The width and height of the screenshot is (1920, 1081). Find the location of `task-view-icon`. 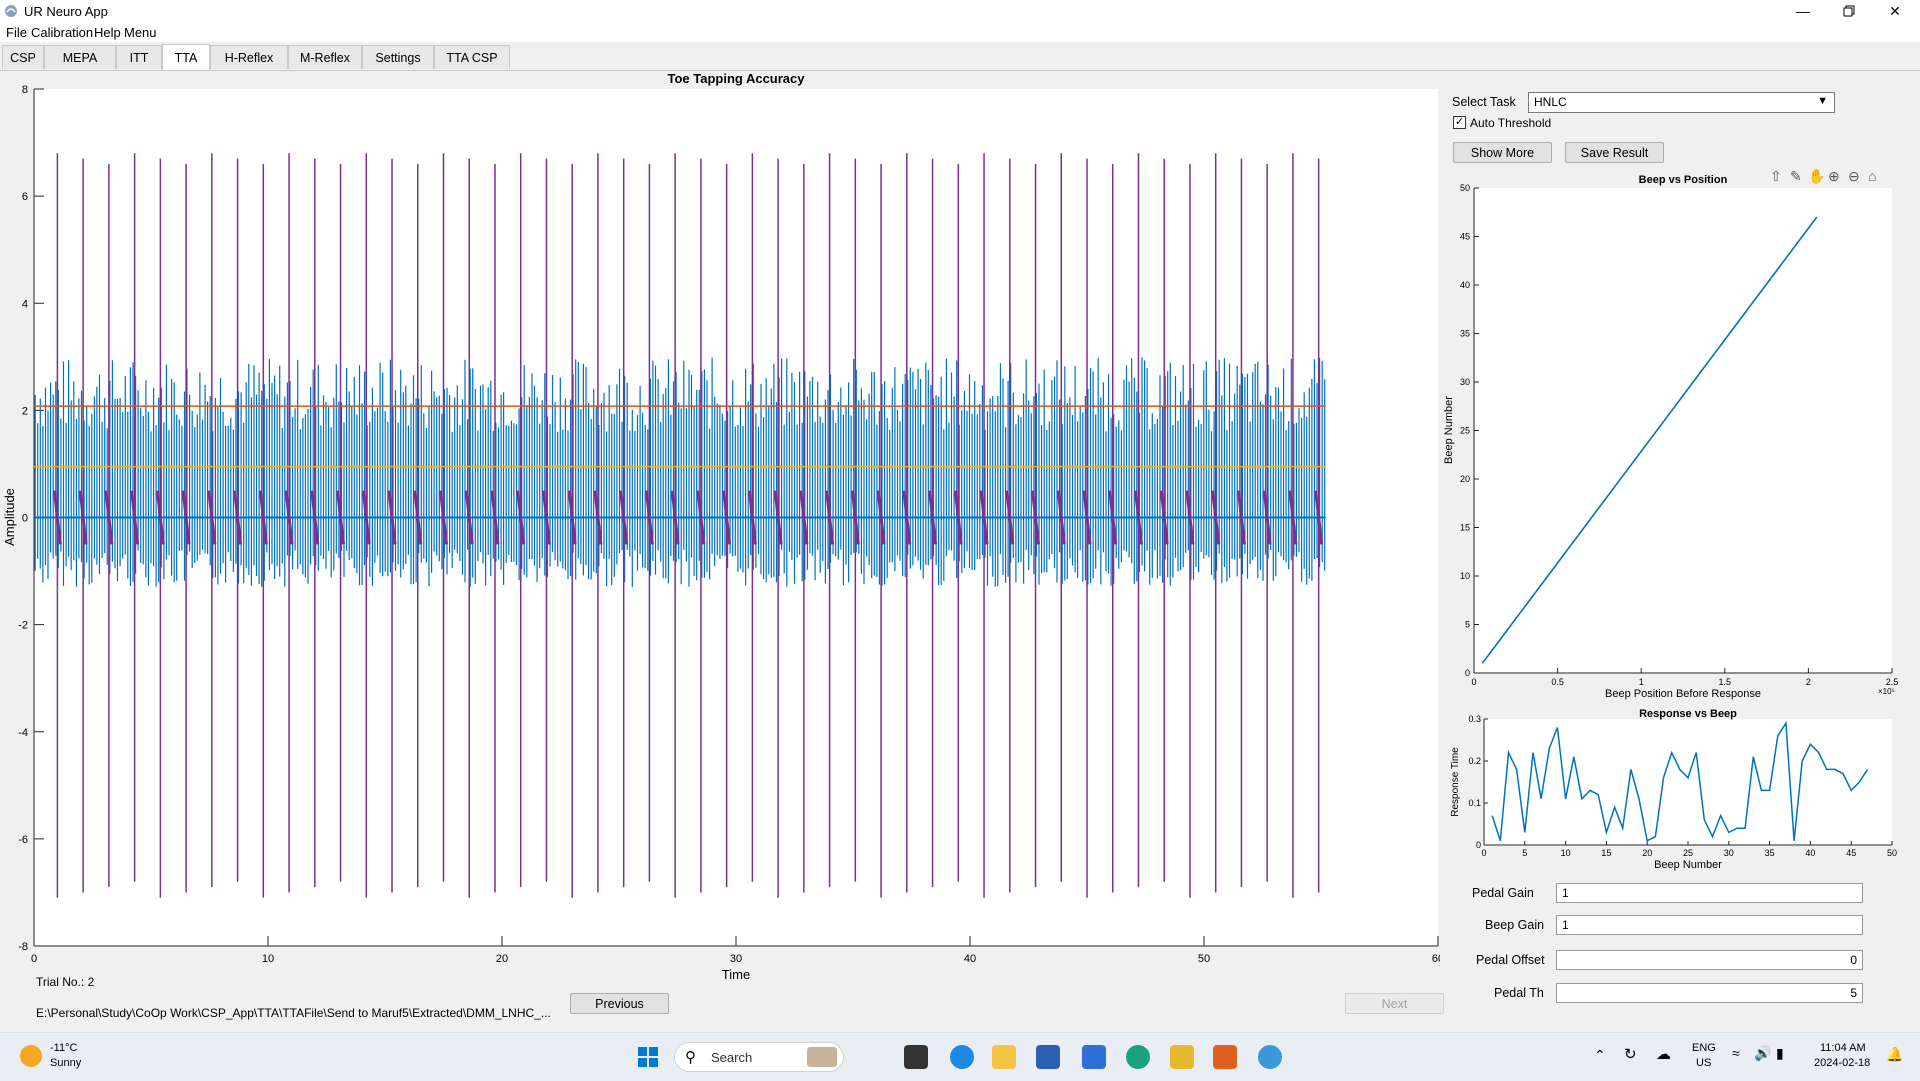

task-view-icon is located at coordinates (916, 1057).